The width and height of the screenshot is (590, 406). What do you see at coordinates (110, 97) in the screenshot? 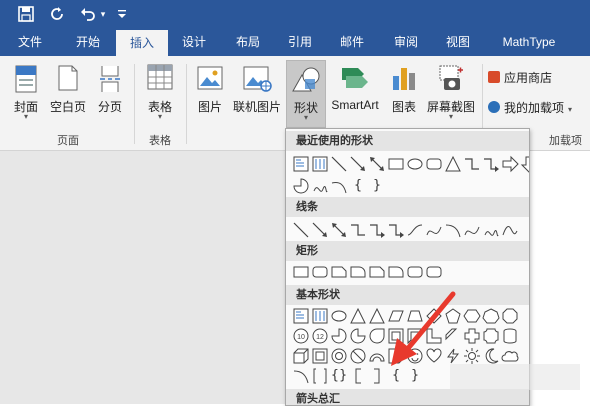
I see `page-break-button: 分页` at bounding box center [110, 97].